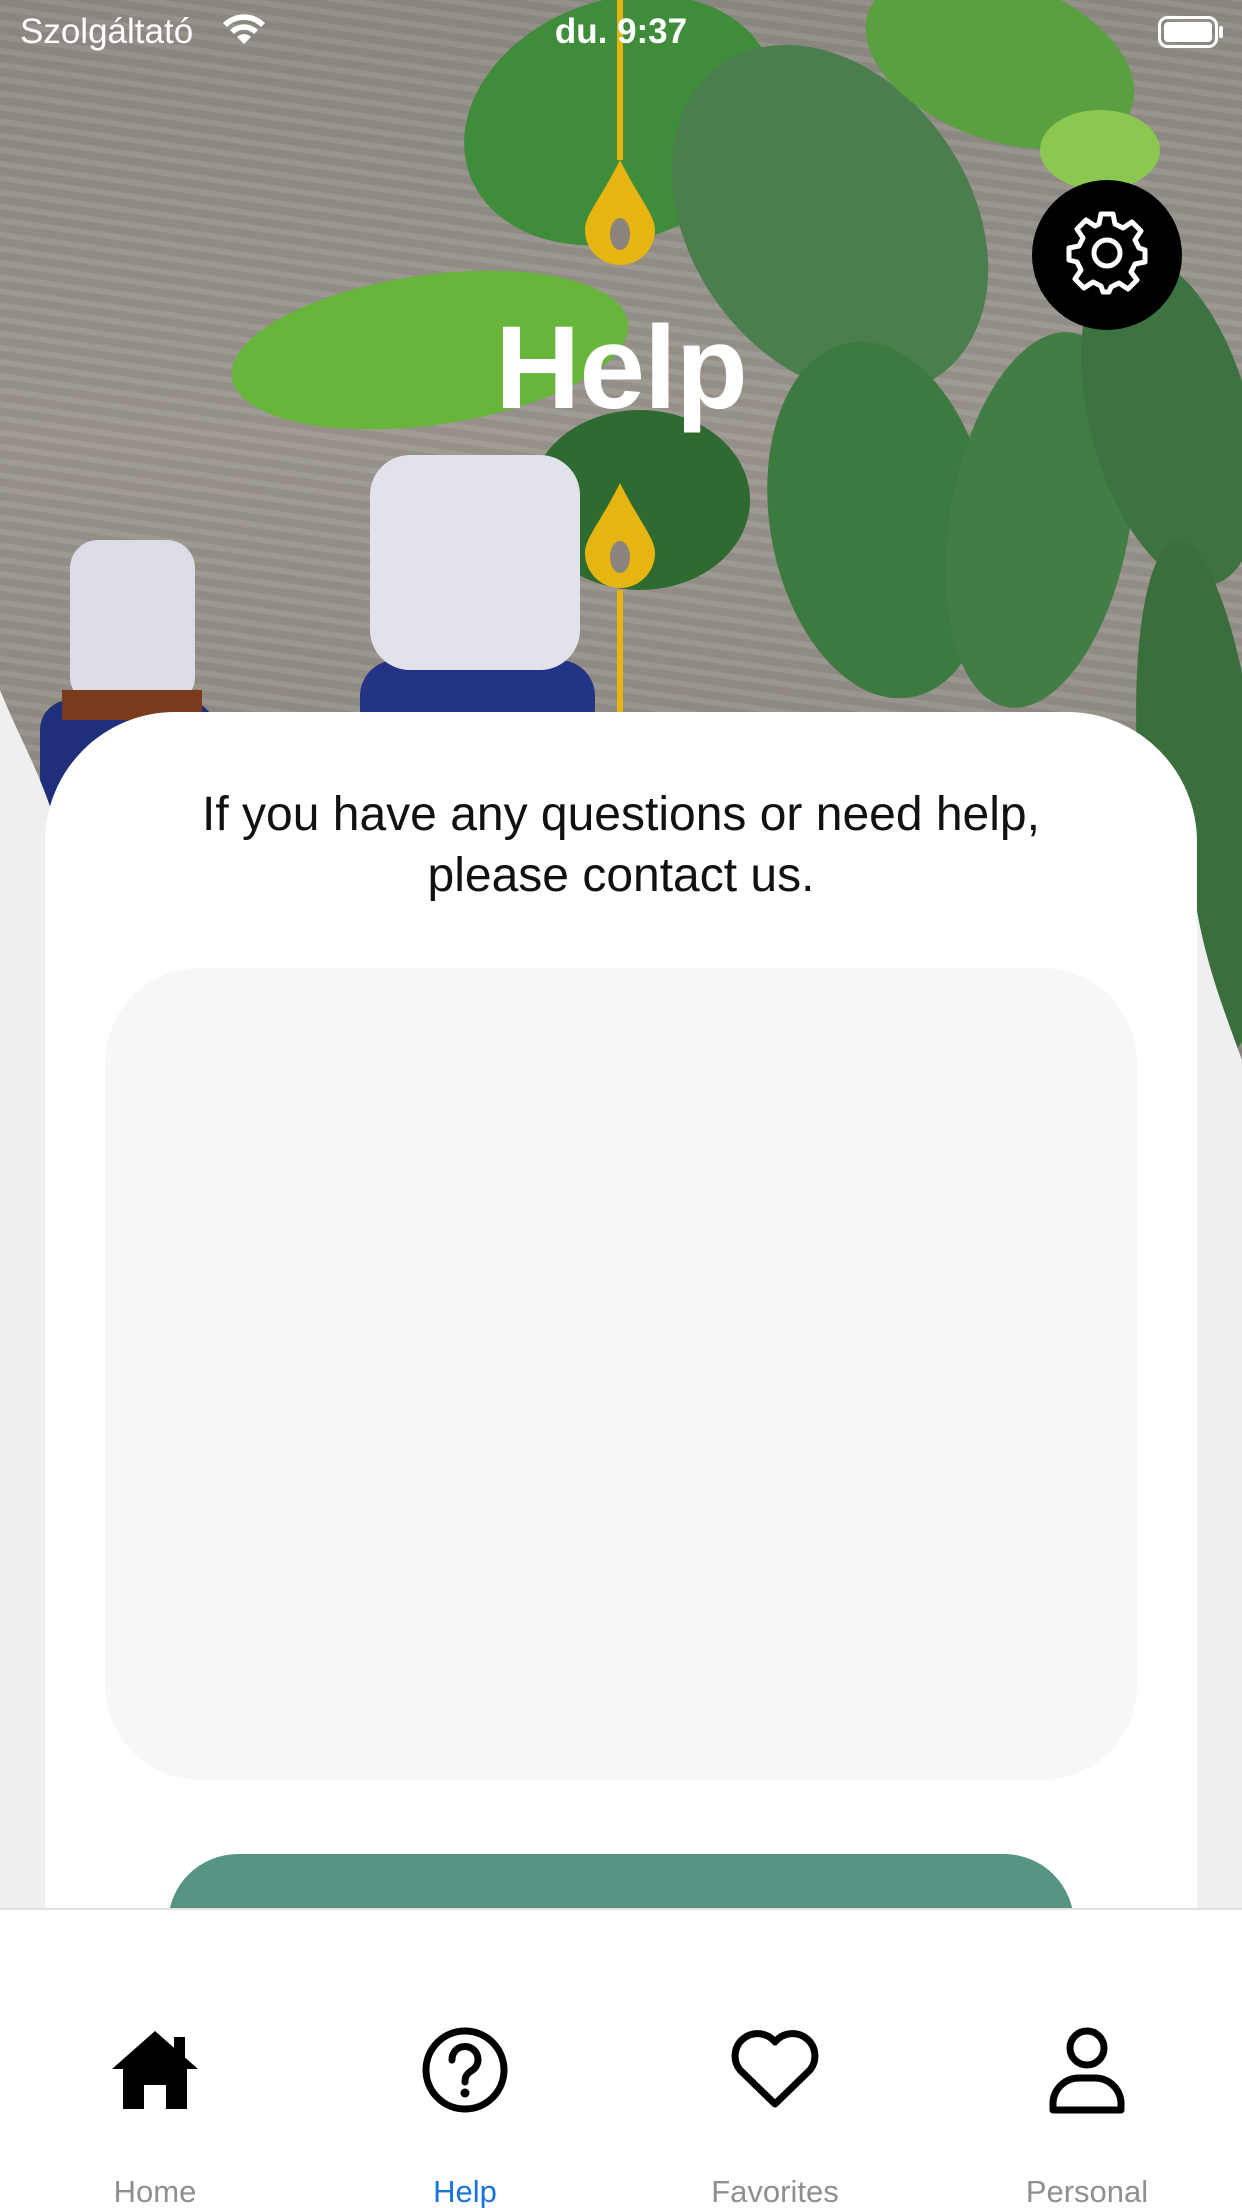  I want to click on tab-home: Home, so click(155, 2059).